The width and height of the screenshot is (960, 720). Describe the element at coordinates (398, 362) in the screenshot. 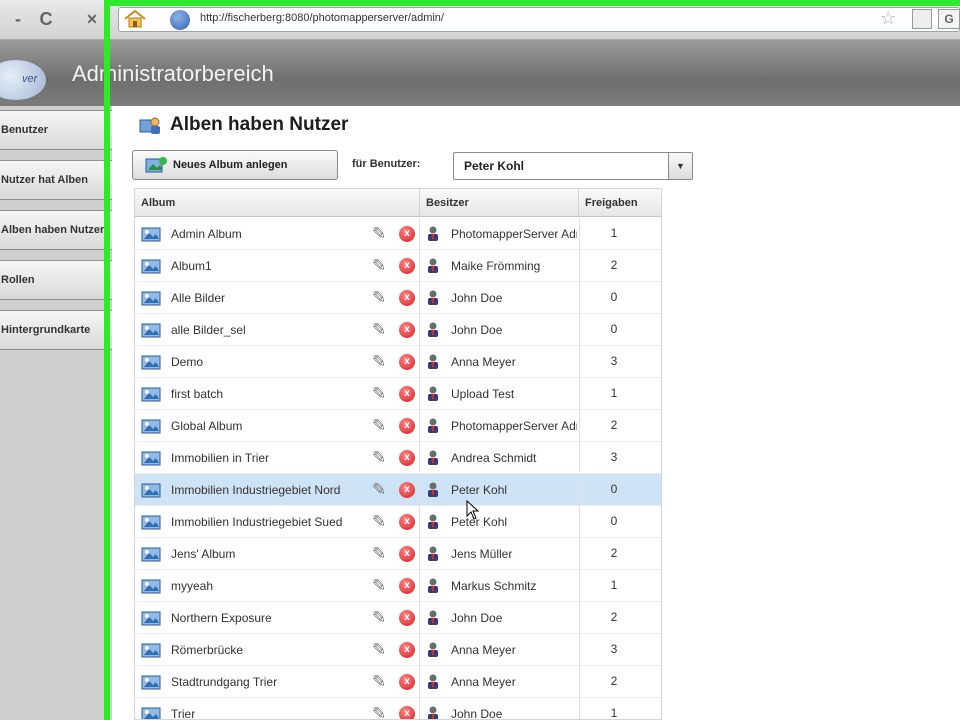

I see `table-row: Demo ✎ x Anna Meyer 3` at that location.